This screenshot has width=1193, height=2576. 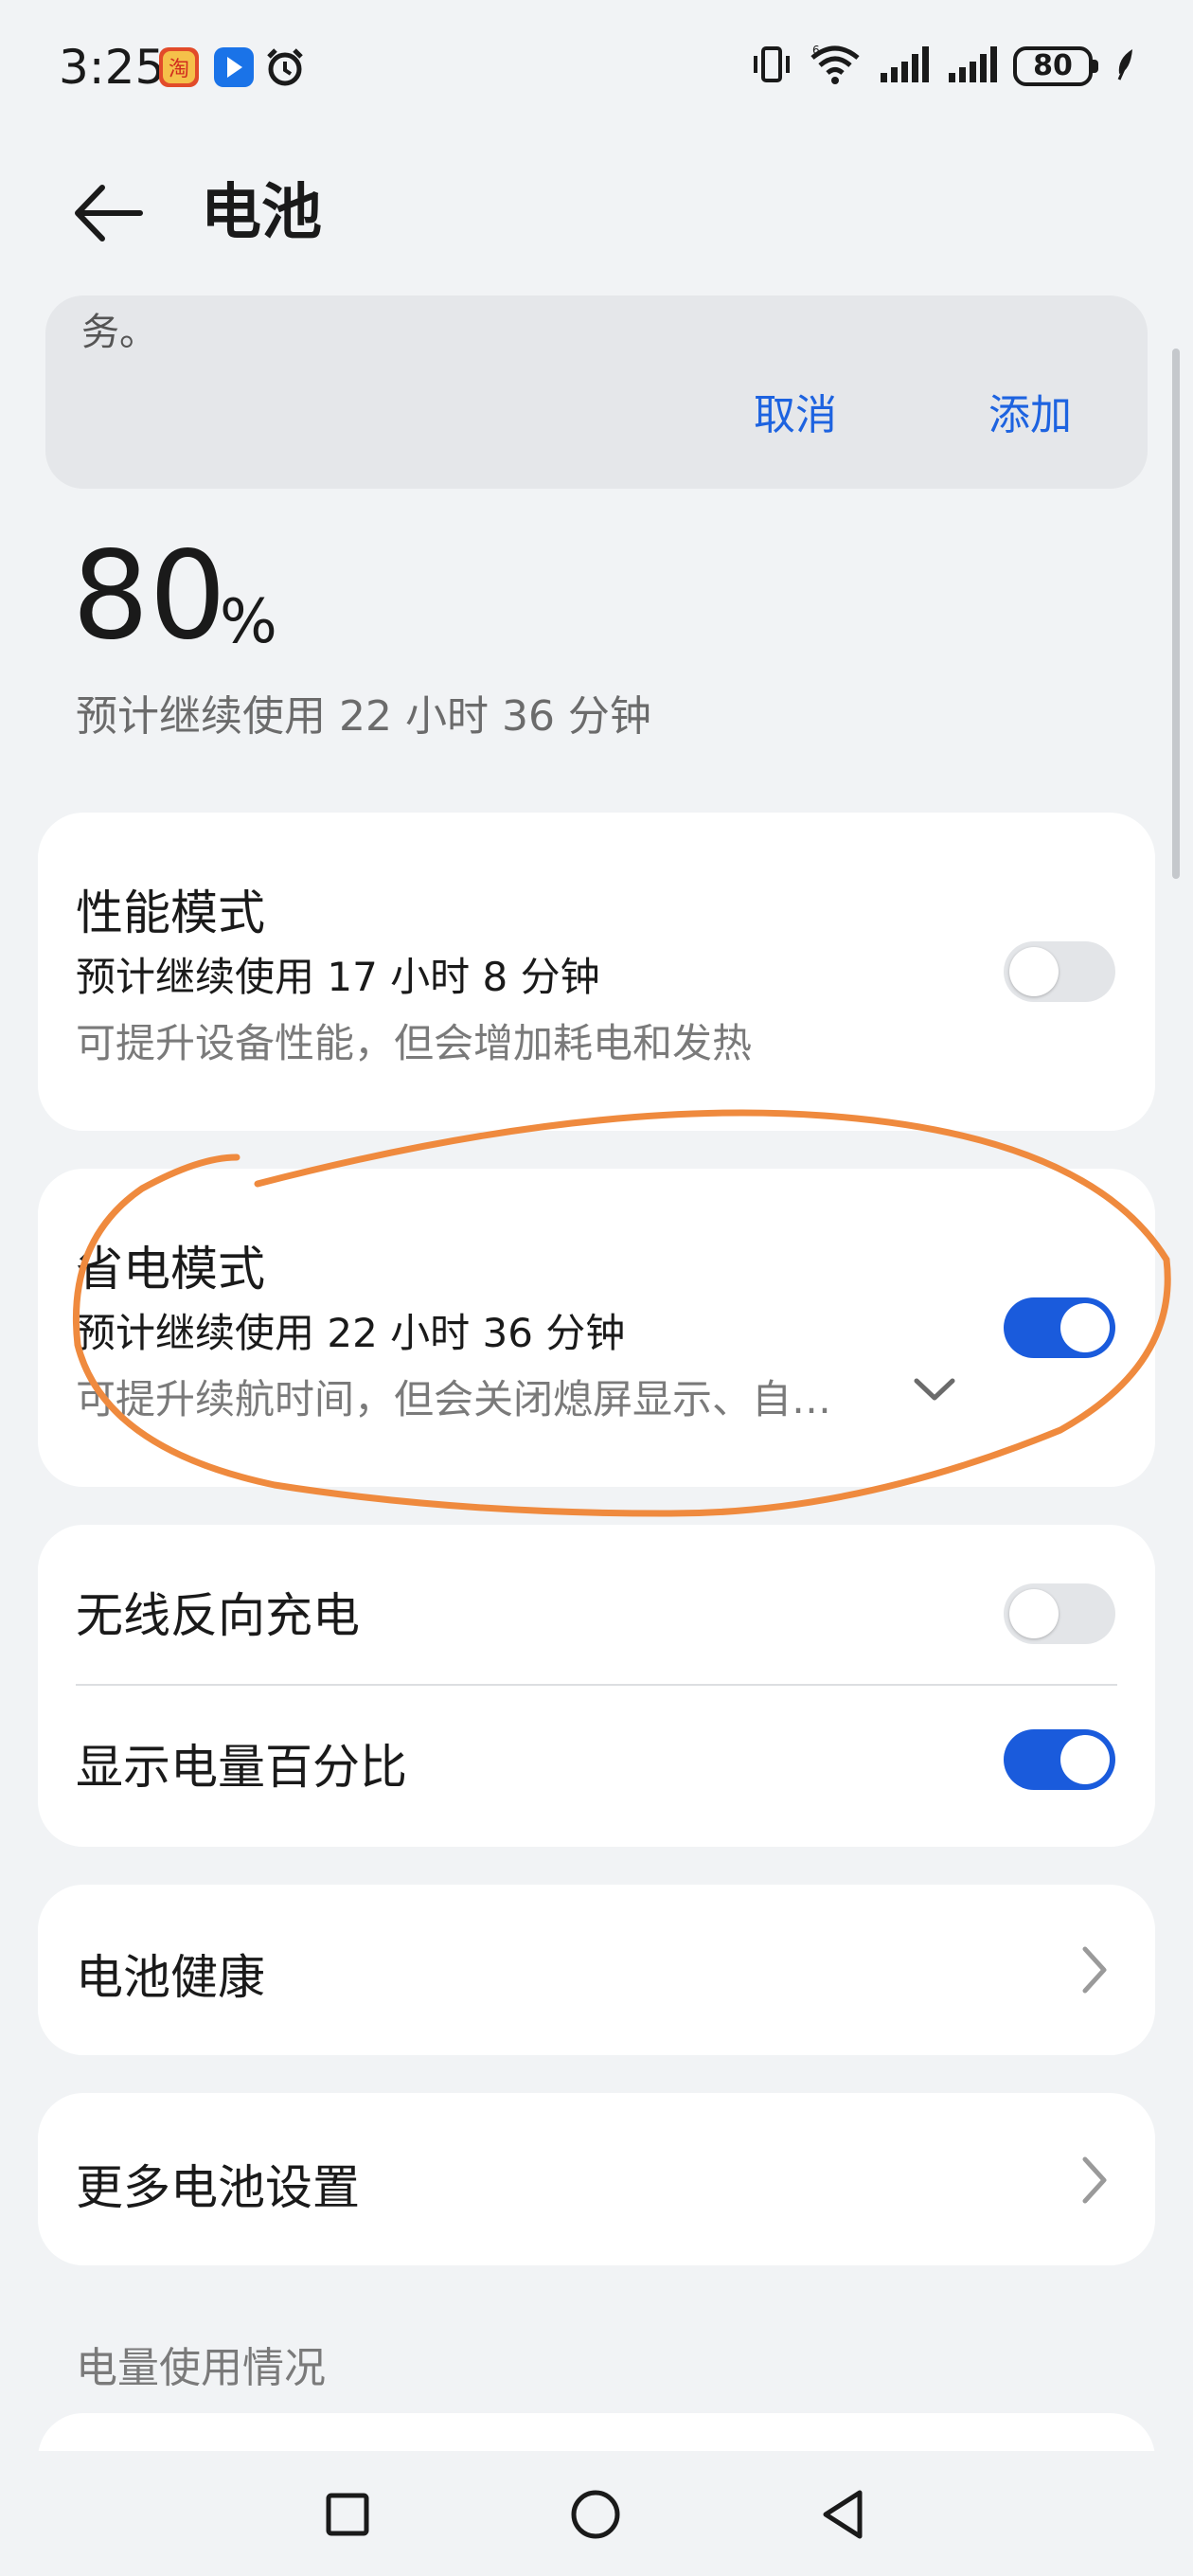 I want to click on wireless-reverse-charge-toggle, so click(x=1059, y=1613).